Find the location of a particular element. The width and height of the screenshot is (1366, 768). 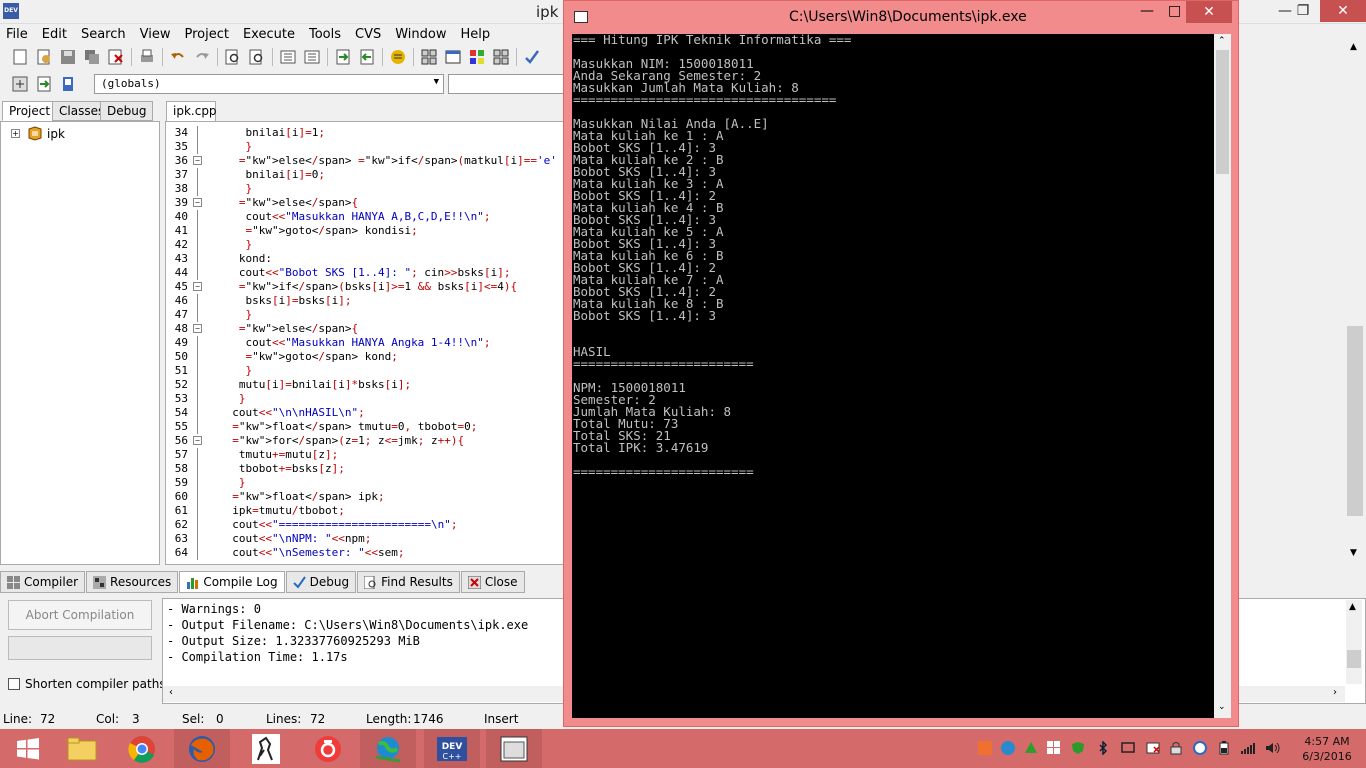

goto-icon is located at coordinates (20, 84).